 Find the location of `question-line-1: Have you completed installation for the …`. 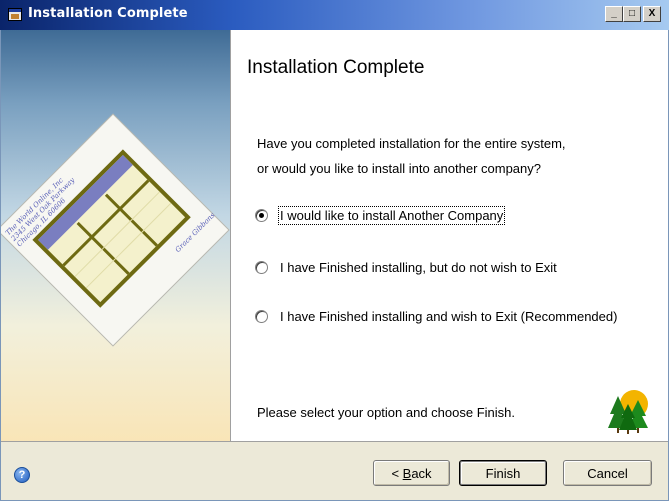

question-line-1: Have you completed installation for the … is located at coordinates (411, 143).